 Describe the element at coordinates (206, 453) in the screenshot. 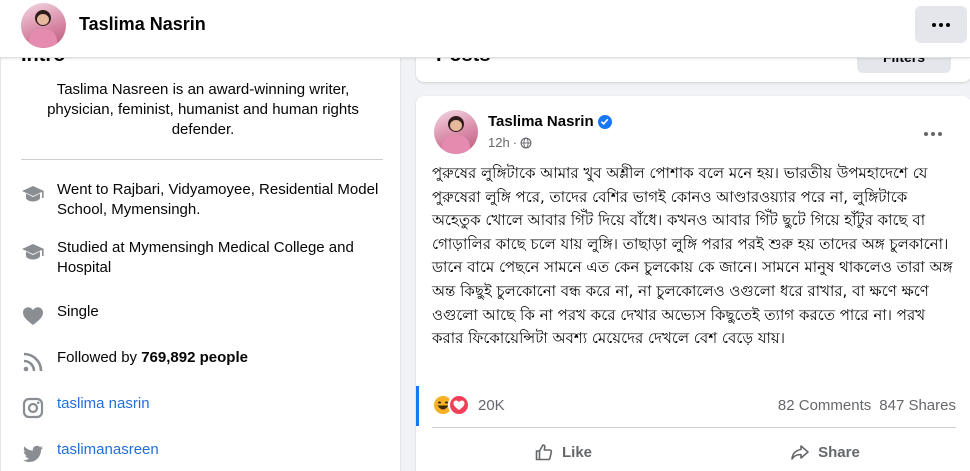

I see `twitter-item: taslimanasreen` at that location.